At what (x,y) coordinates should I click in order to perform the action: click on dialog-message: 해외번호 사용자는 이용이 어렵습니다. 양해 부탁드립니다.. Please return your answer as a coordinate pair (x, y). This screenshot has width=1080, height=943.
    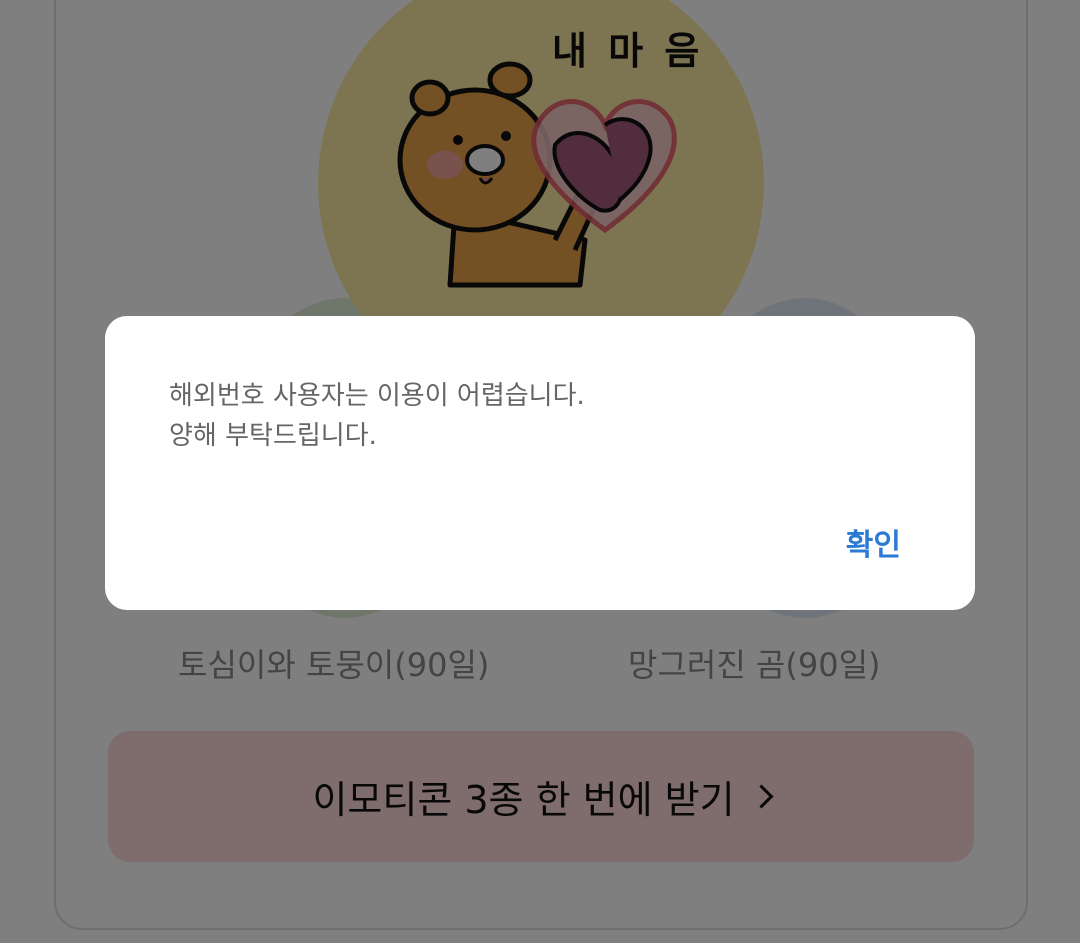
    Looking at the image, I should click on (377, 416).